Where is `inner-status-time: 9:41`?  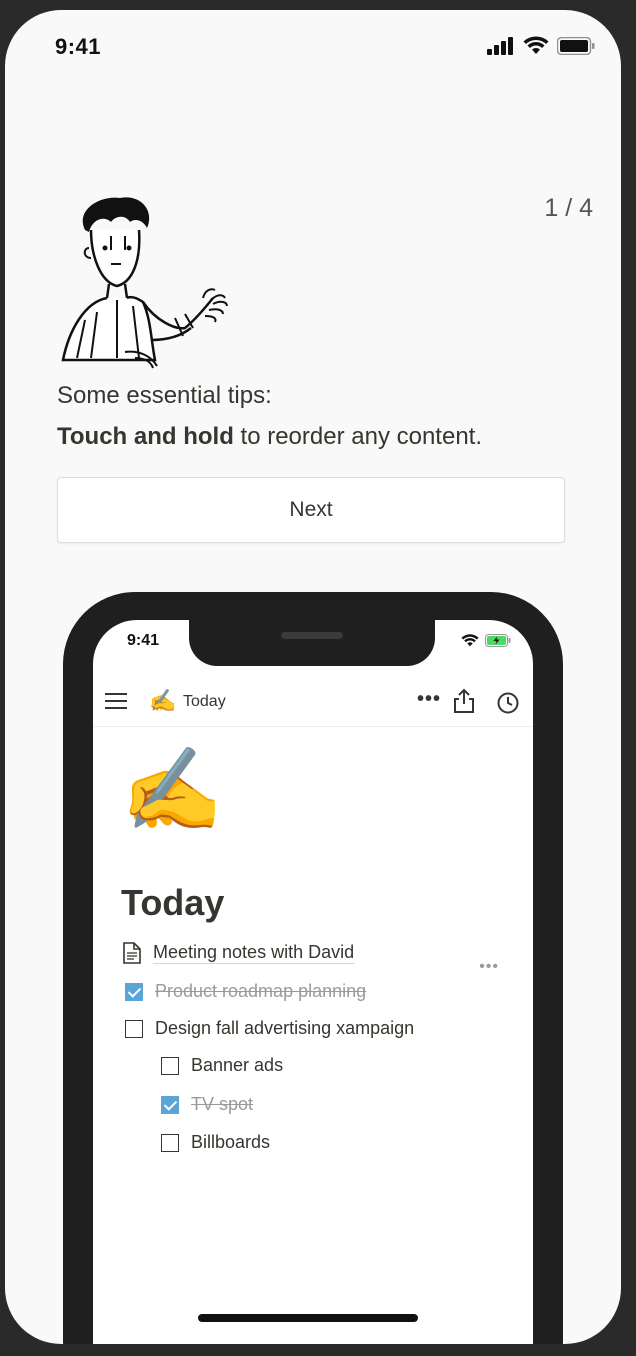
inner-status-time: 9:41 is located at coordinates (143, 640).